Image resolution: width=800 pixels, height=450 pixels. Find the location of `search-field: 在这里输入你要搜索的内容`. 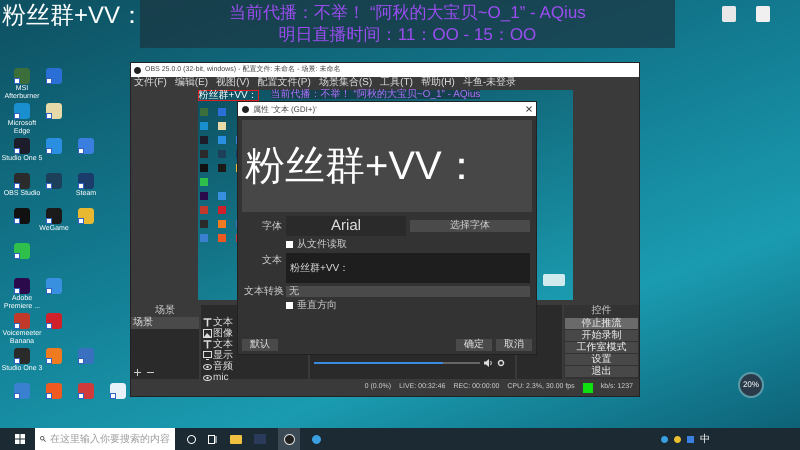

search-field: 在这里输入你要搜索的内容 is located at coordinates (105, 439).